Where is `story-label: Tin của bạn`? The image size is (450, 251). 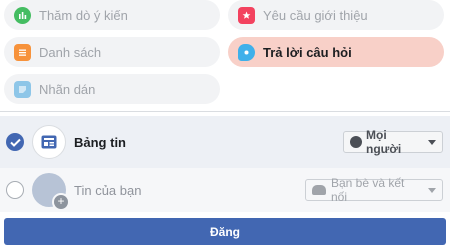
story-label: Tin của bạn is located at coordinates (108, 190).